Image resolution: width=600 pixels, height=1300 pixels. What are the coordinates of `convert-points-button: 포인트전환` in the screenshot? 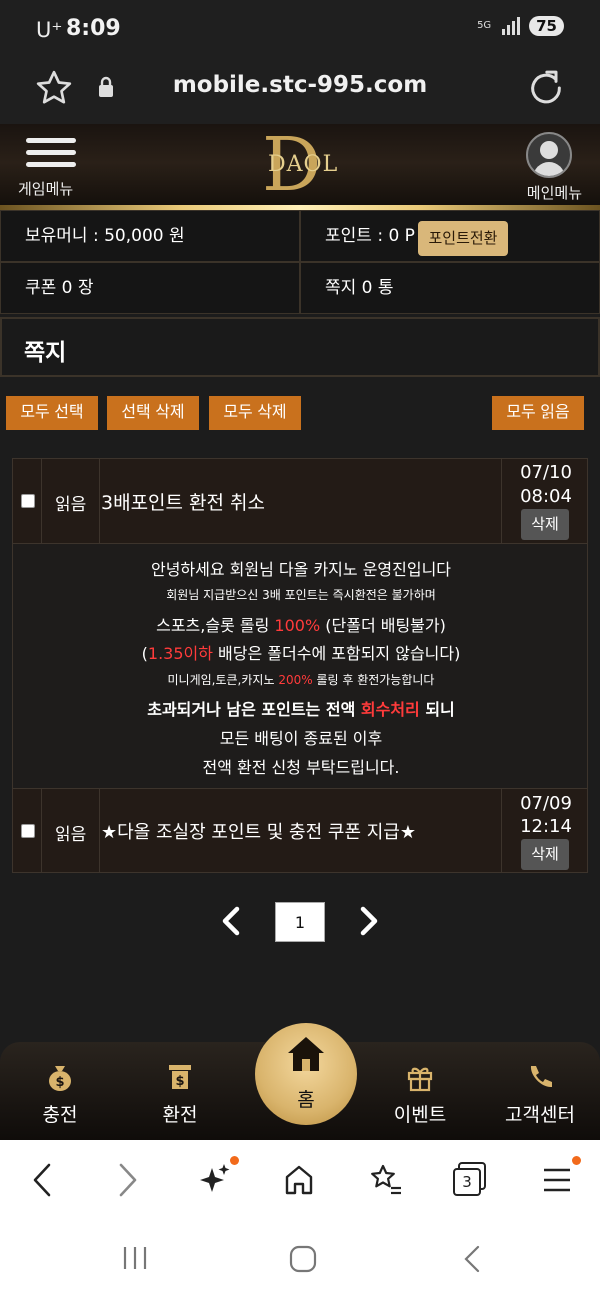 It's located at (463, 238).